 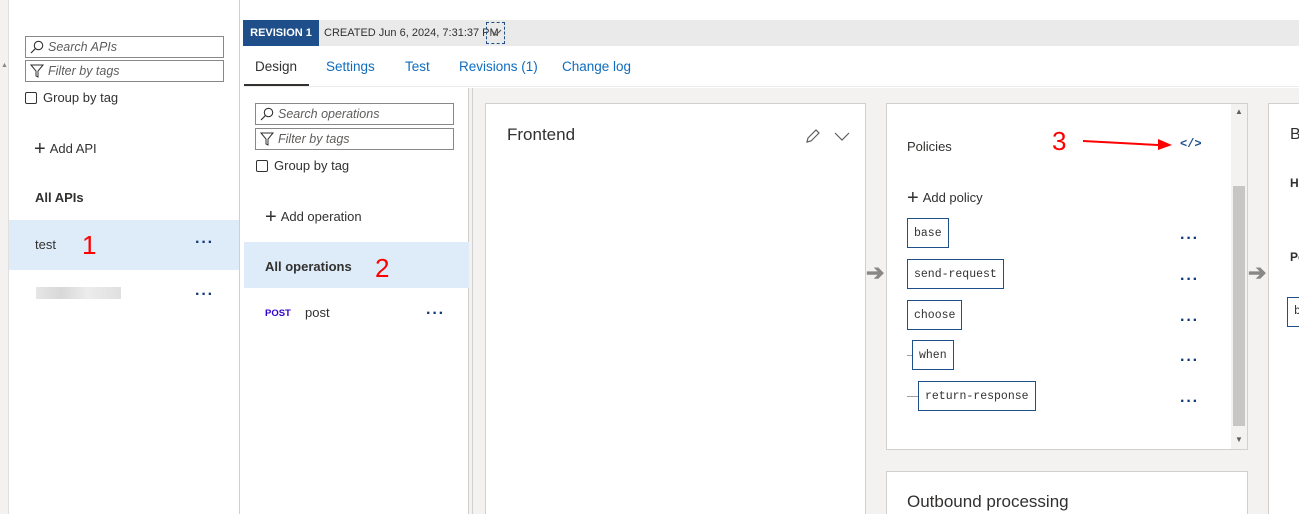 I want to click on operation-name: post, so click(x=317, y=312).